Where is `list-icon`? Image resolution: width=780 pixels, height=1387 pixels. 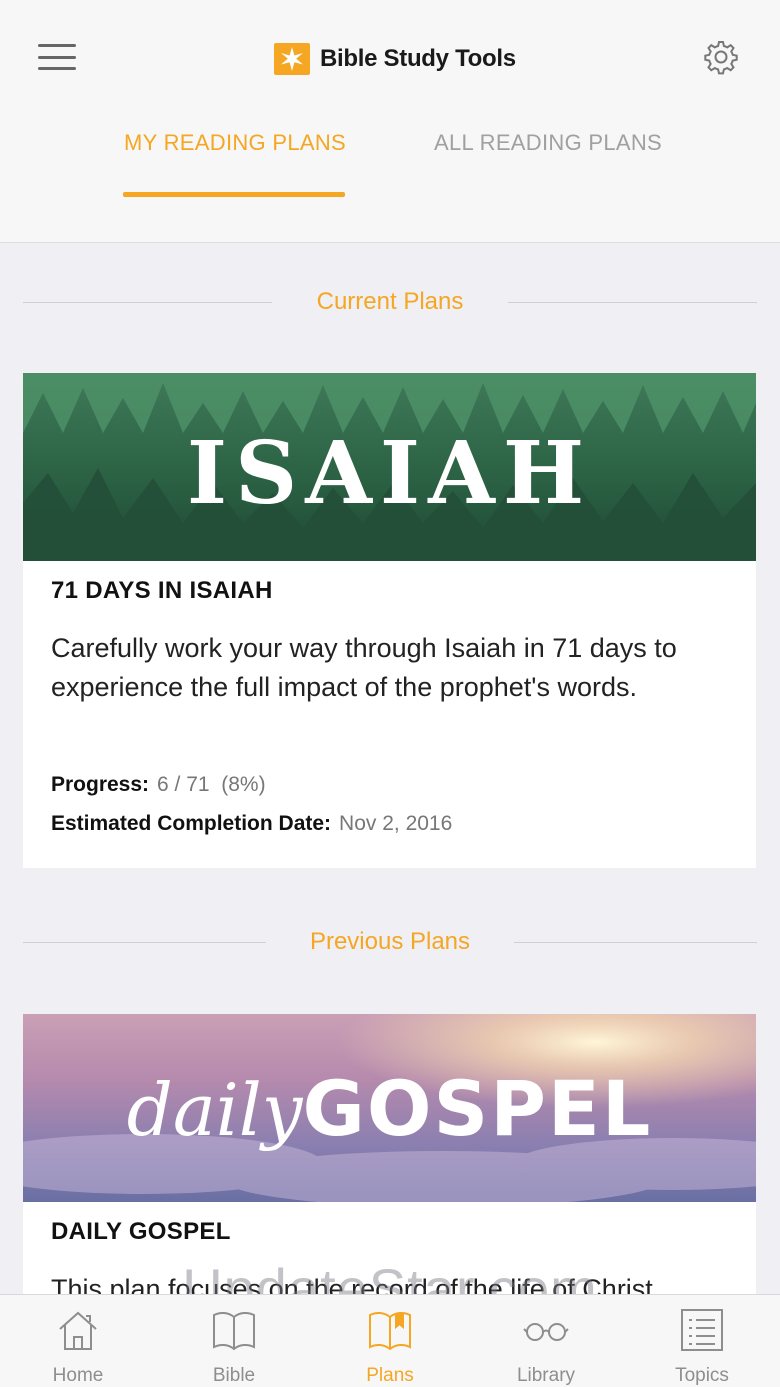 list-icon is located at coordinates (702, 1330).